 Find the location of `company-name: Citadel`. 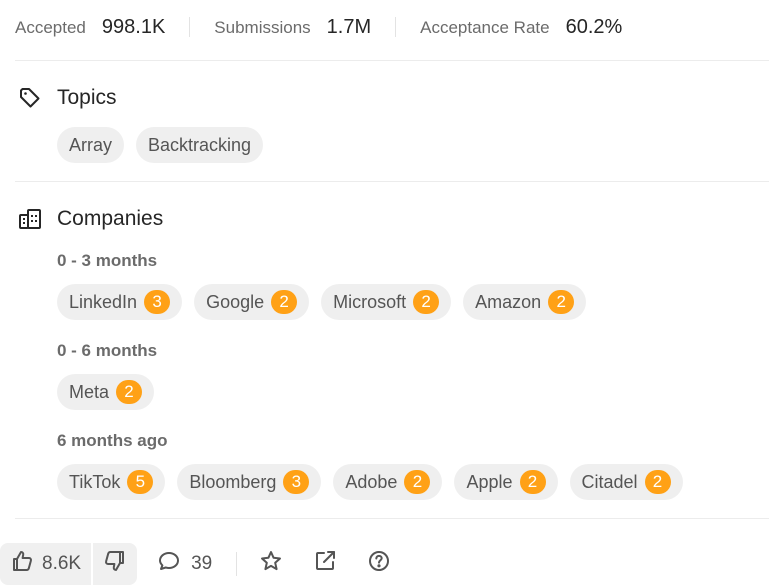

company-name: Citadel is located at coordinates (609, 481).